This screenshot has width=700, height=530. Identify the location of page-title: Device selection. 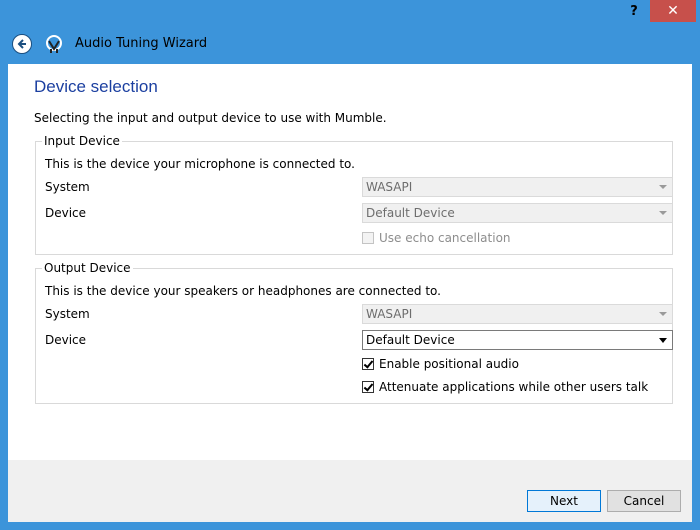
(96, 86).